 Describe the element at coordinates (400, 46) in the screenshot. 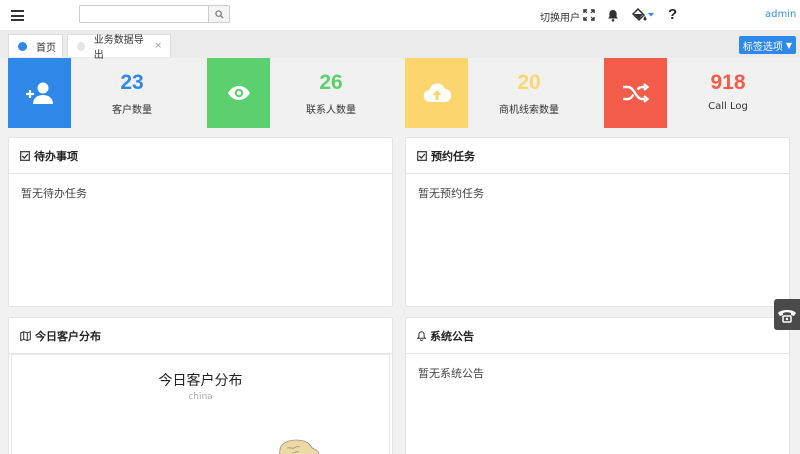

I see `tabs-bar: 首页 业务数据导出 × 标签选项 ▼` at that location.